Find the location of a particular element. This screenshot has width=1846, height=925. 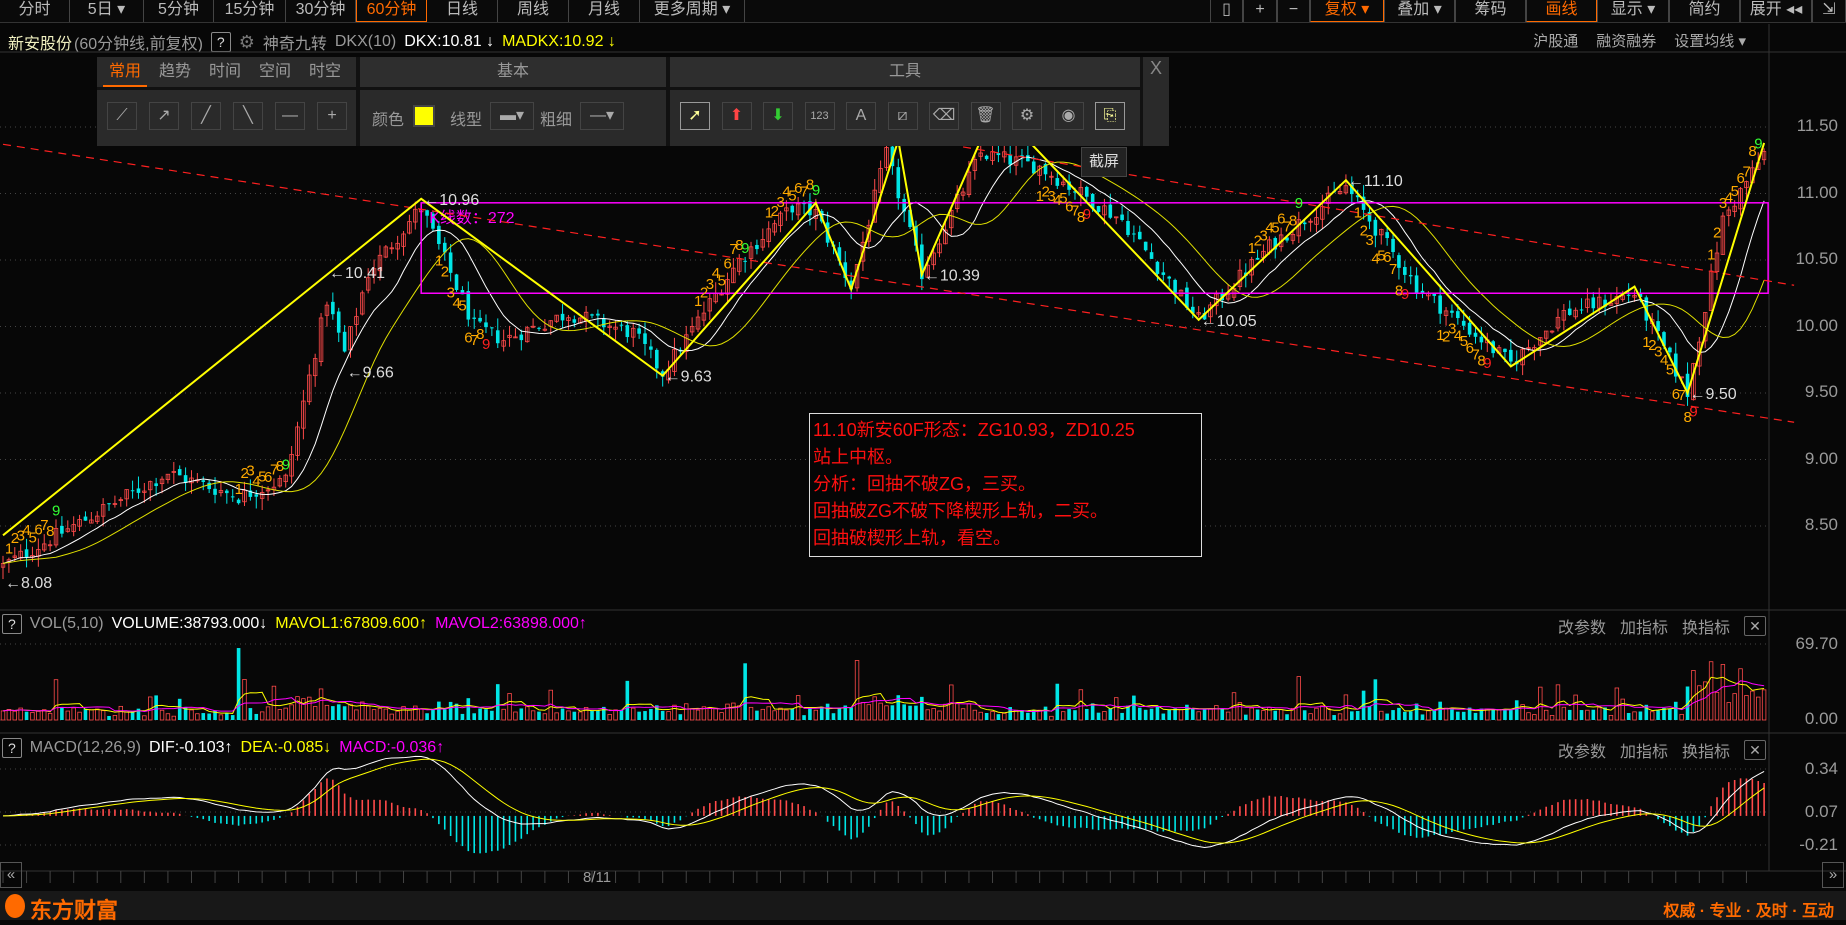

price-label-123-icon: 123 is located at coordinates (819, 116).